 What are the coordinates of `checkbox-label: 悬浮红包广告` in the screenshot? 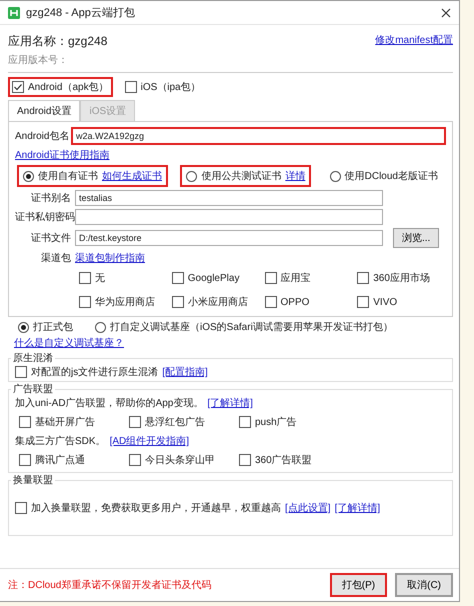 It's located at (175, 422).